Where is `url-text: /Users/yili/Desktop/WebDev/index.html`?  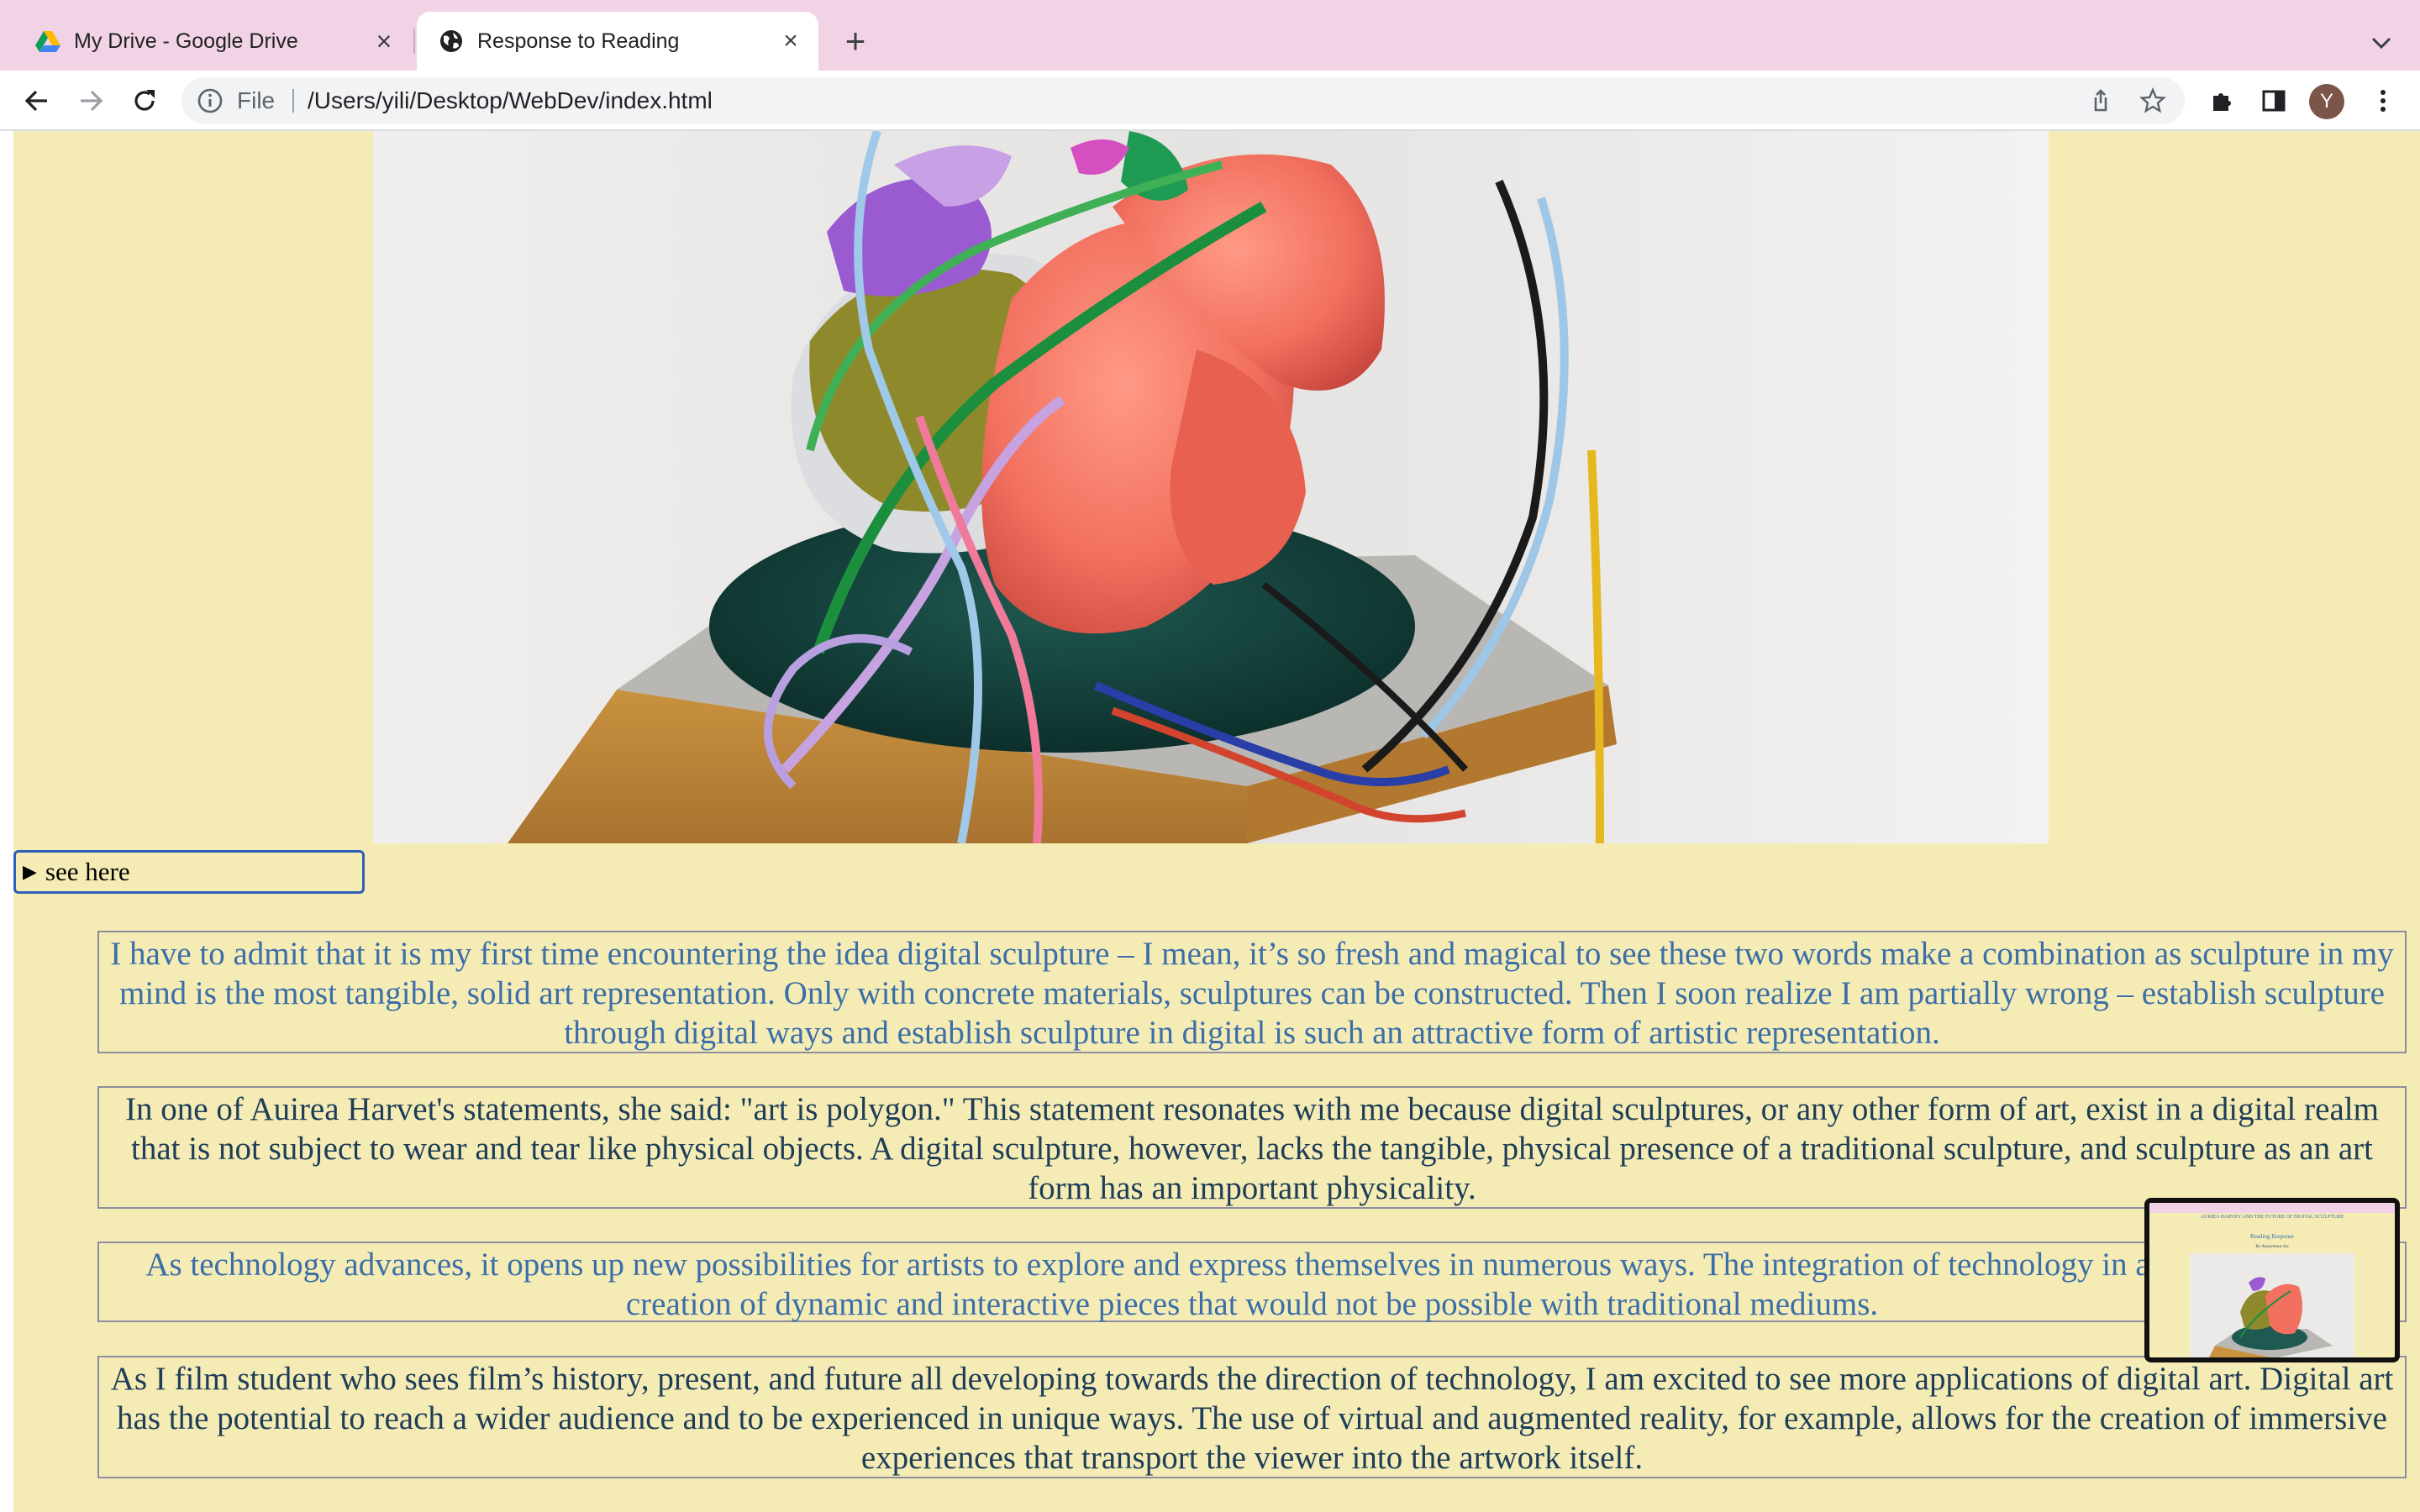
url-text: /Users/yili/Desktop/WebDev/index.html is located at coordinates (511, 100).